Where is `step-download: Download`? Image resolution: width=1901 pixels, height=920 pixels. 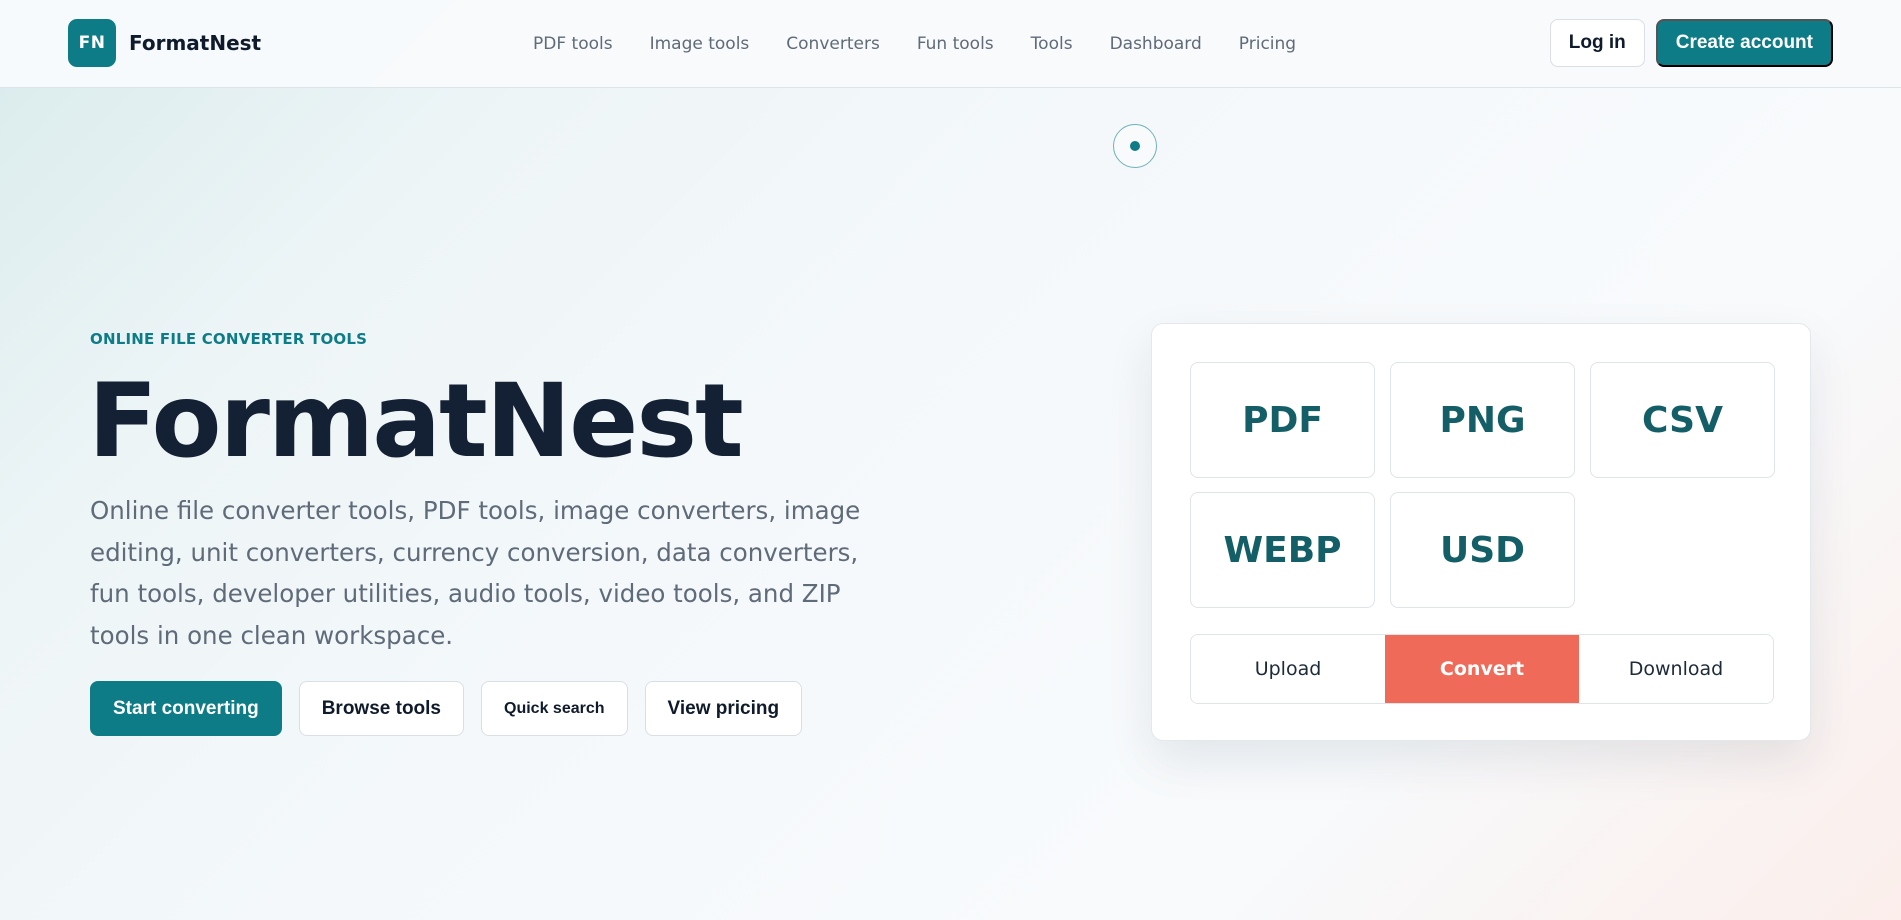 step-download: Download is located at coordinates (1676, 669).